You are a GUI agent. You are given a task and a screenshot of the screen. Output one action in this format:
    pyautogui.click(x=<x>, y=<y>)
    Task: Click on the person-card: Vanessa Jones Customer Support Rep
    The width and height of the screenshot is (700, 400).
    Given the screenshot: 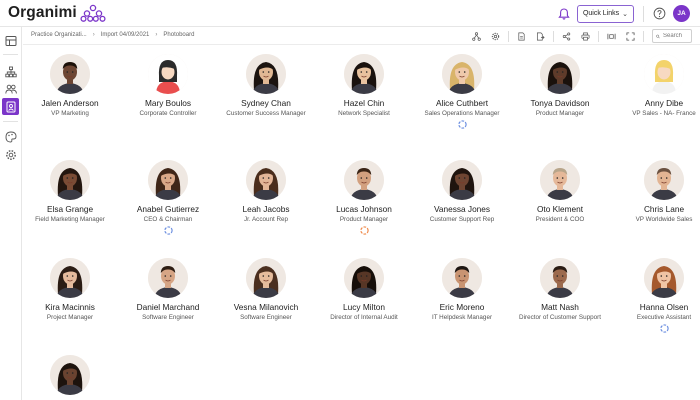 What is the action you would take?
    pyautogui.click(x=462, y=192)
    